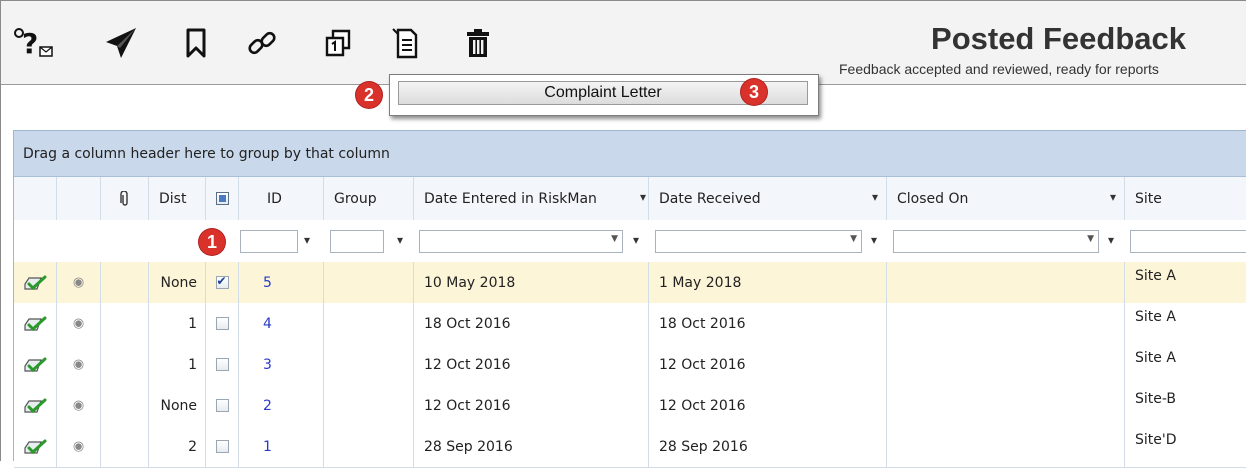 This screenshot has height=468, width=1246. I want to click on id-link: 2, so click(281, 405).